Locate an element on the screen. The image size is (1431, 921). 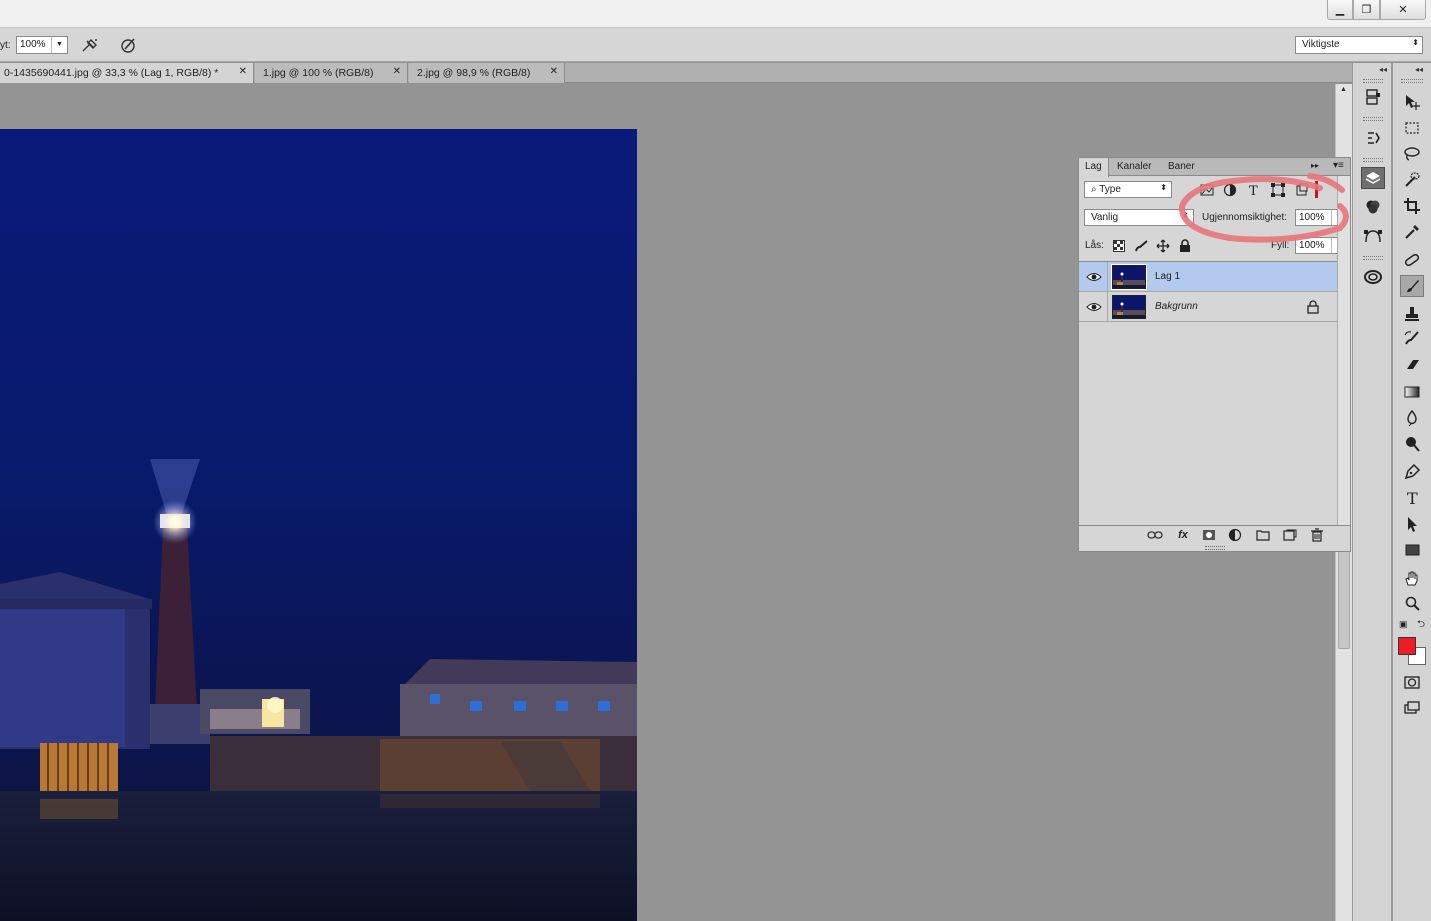
close-button: ✕ is located at coordinates (1403, 10).